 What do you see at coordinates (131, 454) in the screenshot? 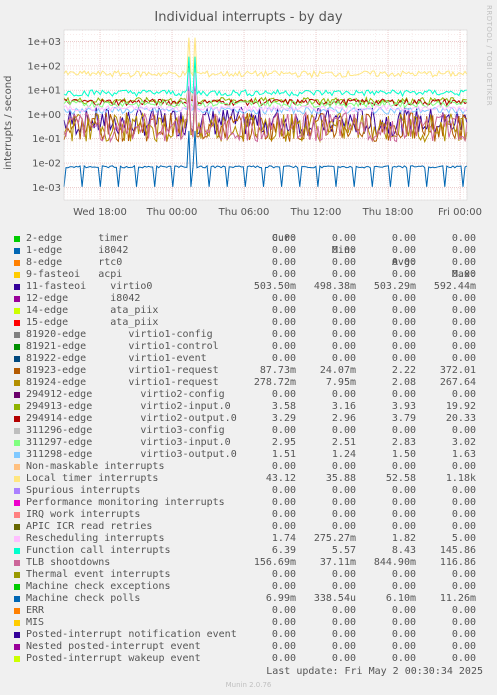
I see `legend-label: 311298-edge virtio3-output.0` at bounding box center [131, 454].